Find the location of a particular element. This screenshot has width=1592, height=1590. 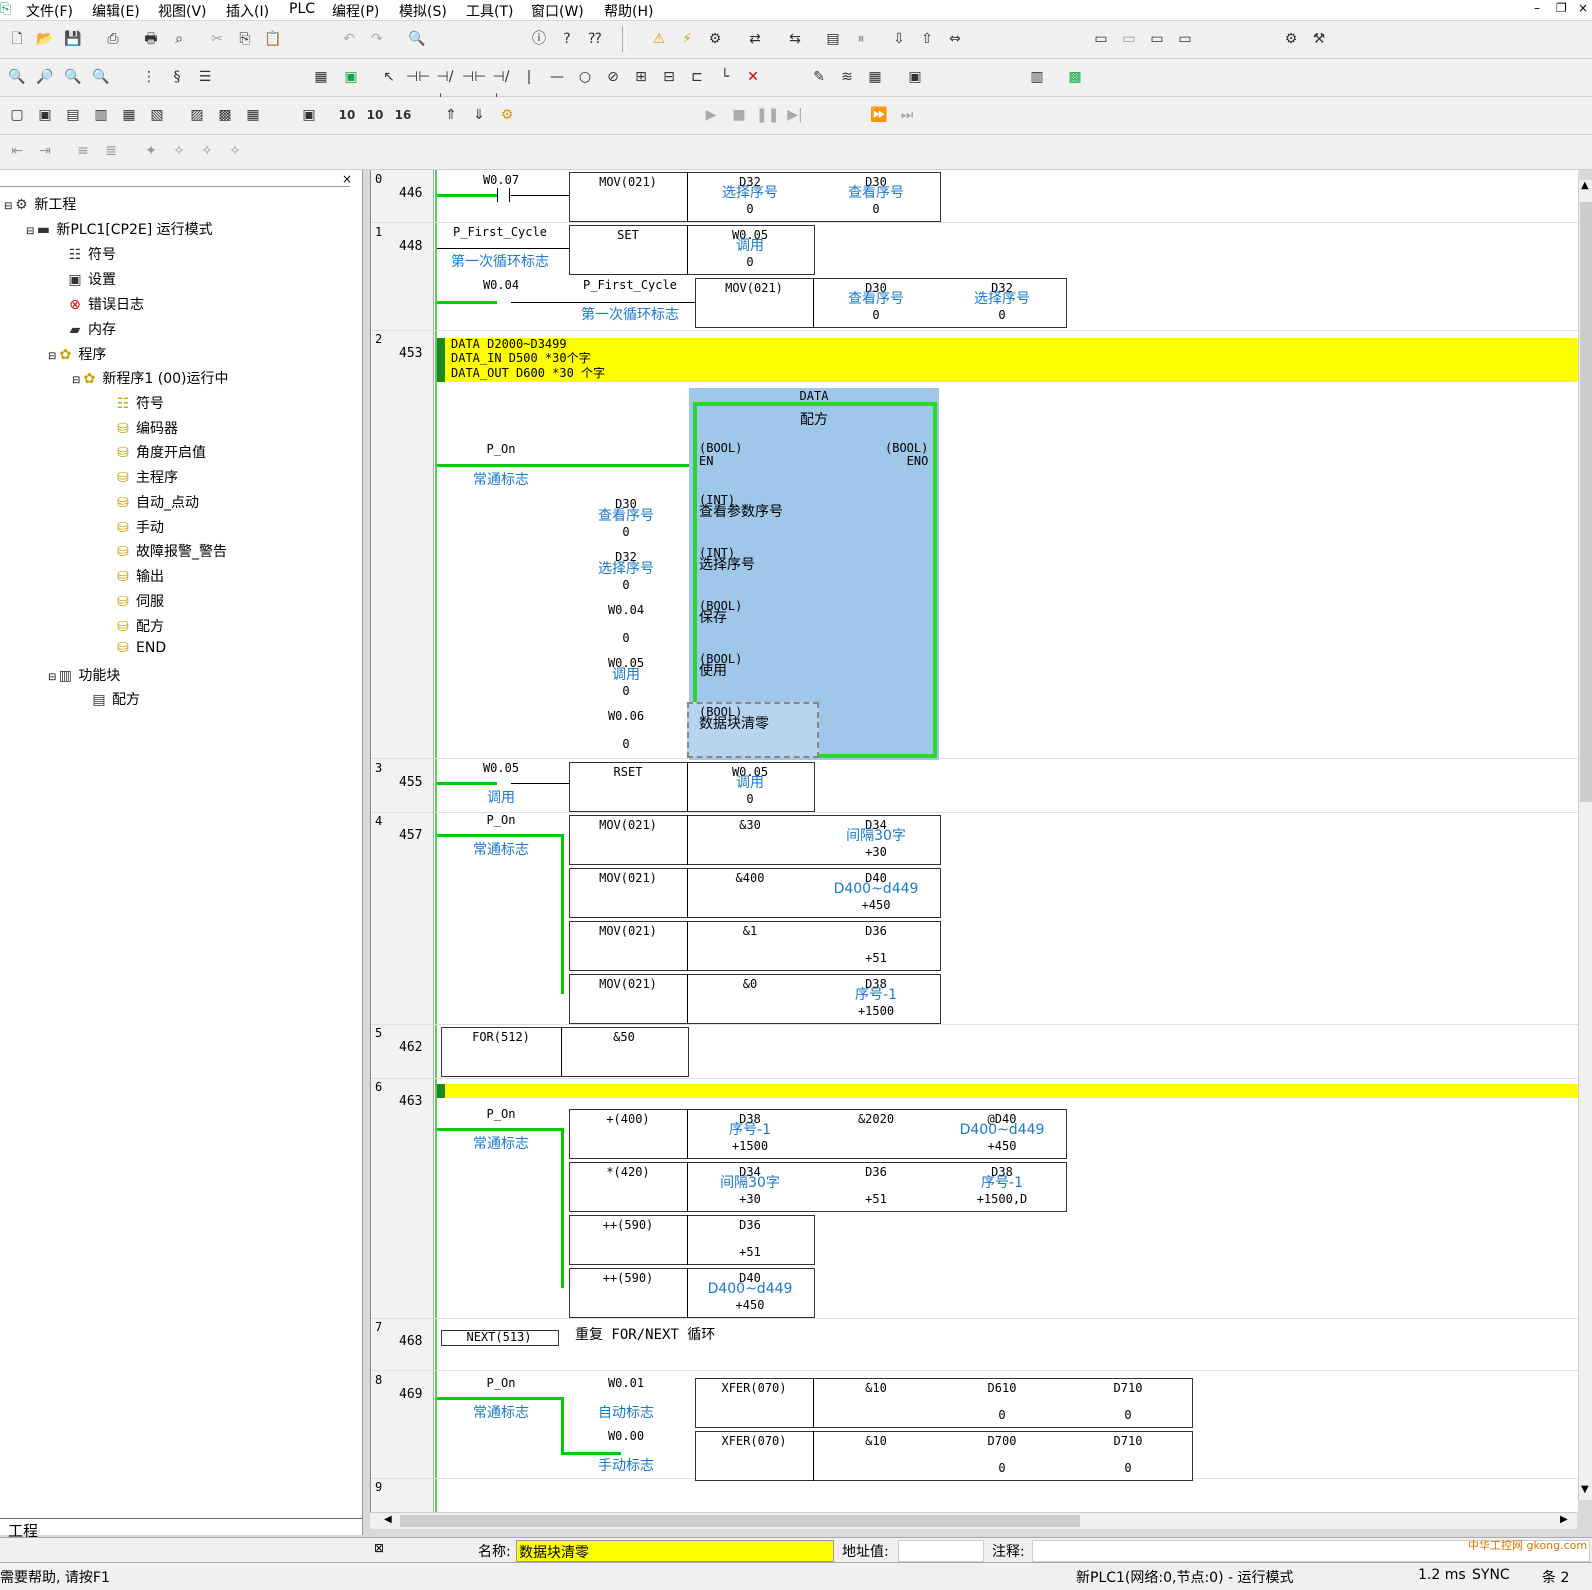

contact-no-icon: ⊣⊢ is located at coordinates (418, 77).